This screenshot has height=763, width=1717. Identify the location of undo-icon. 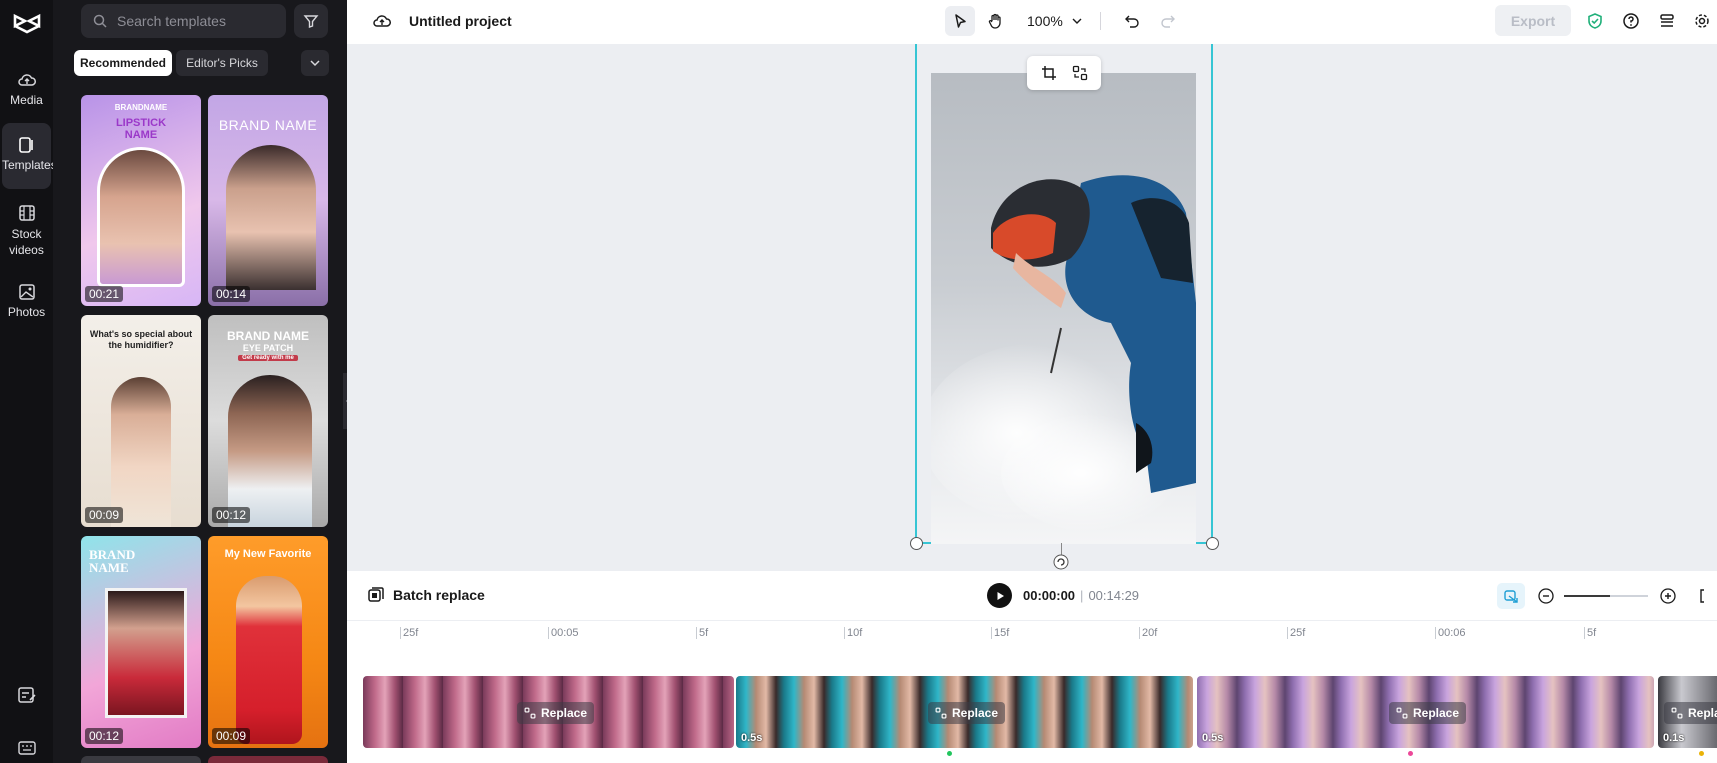
(1132, 21).